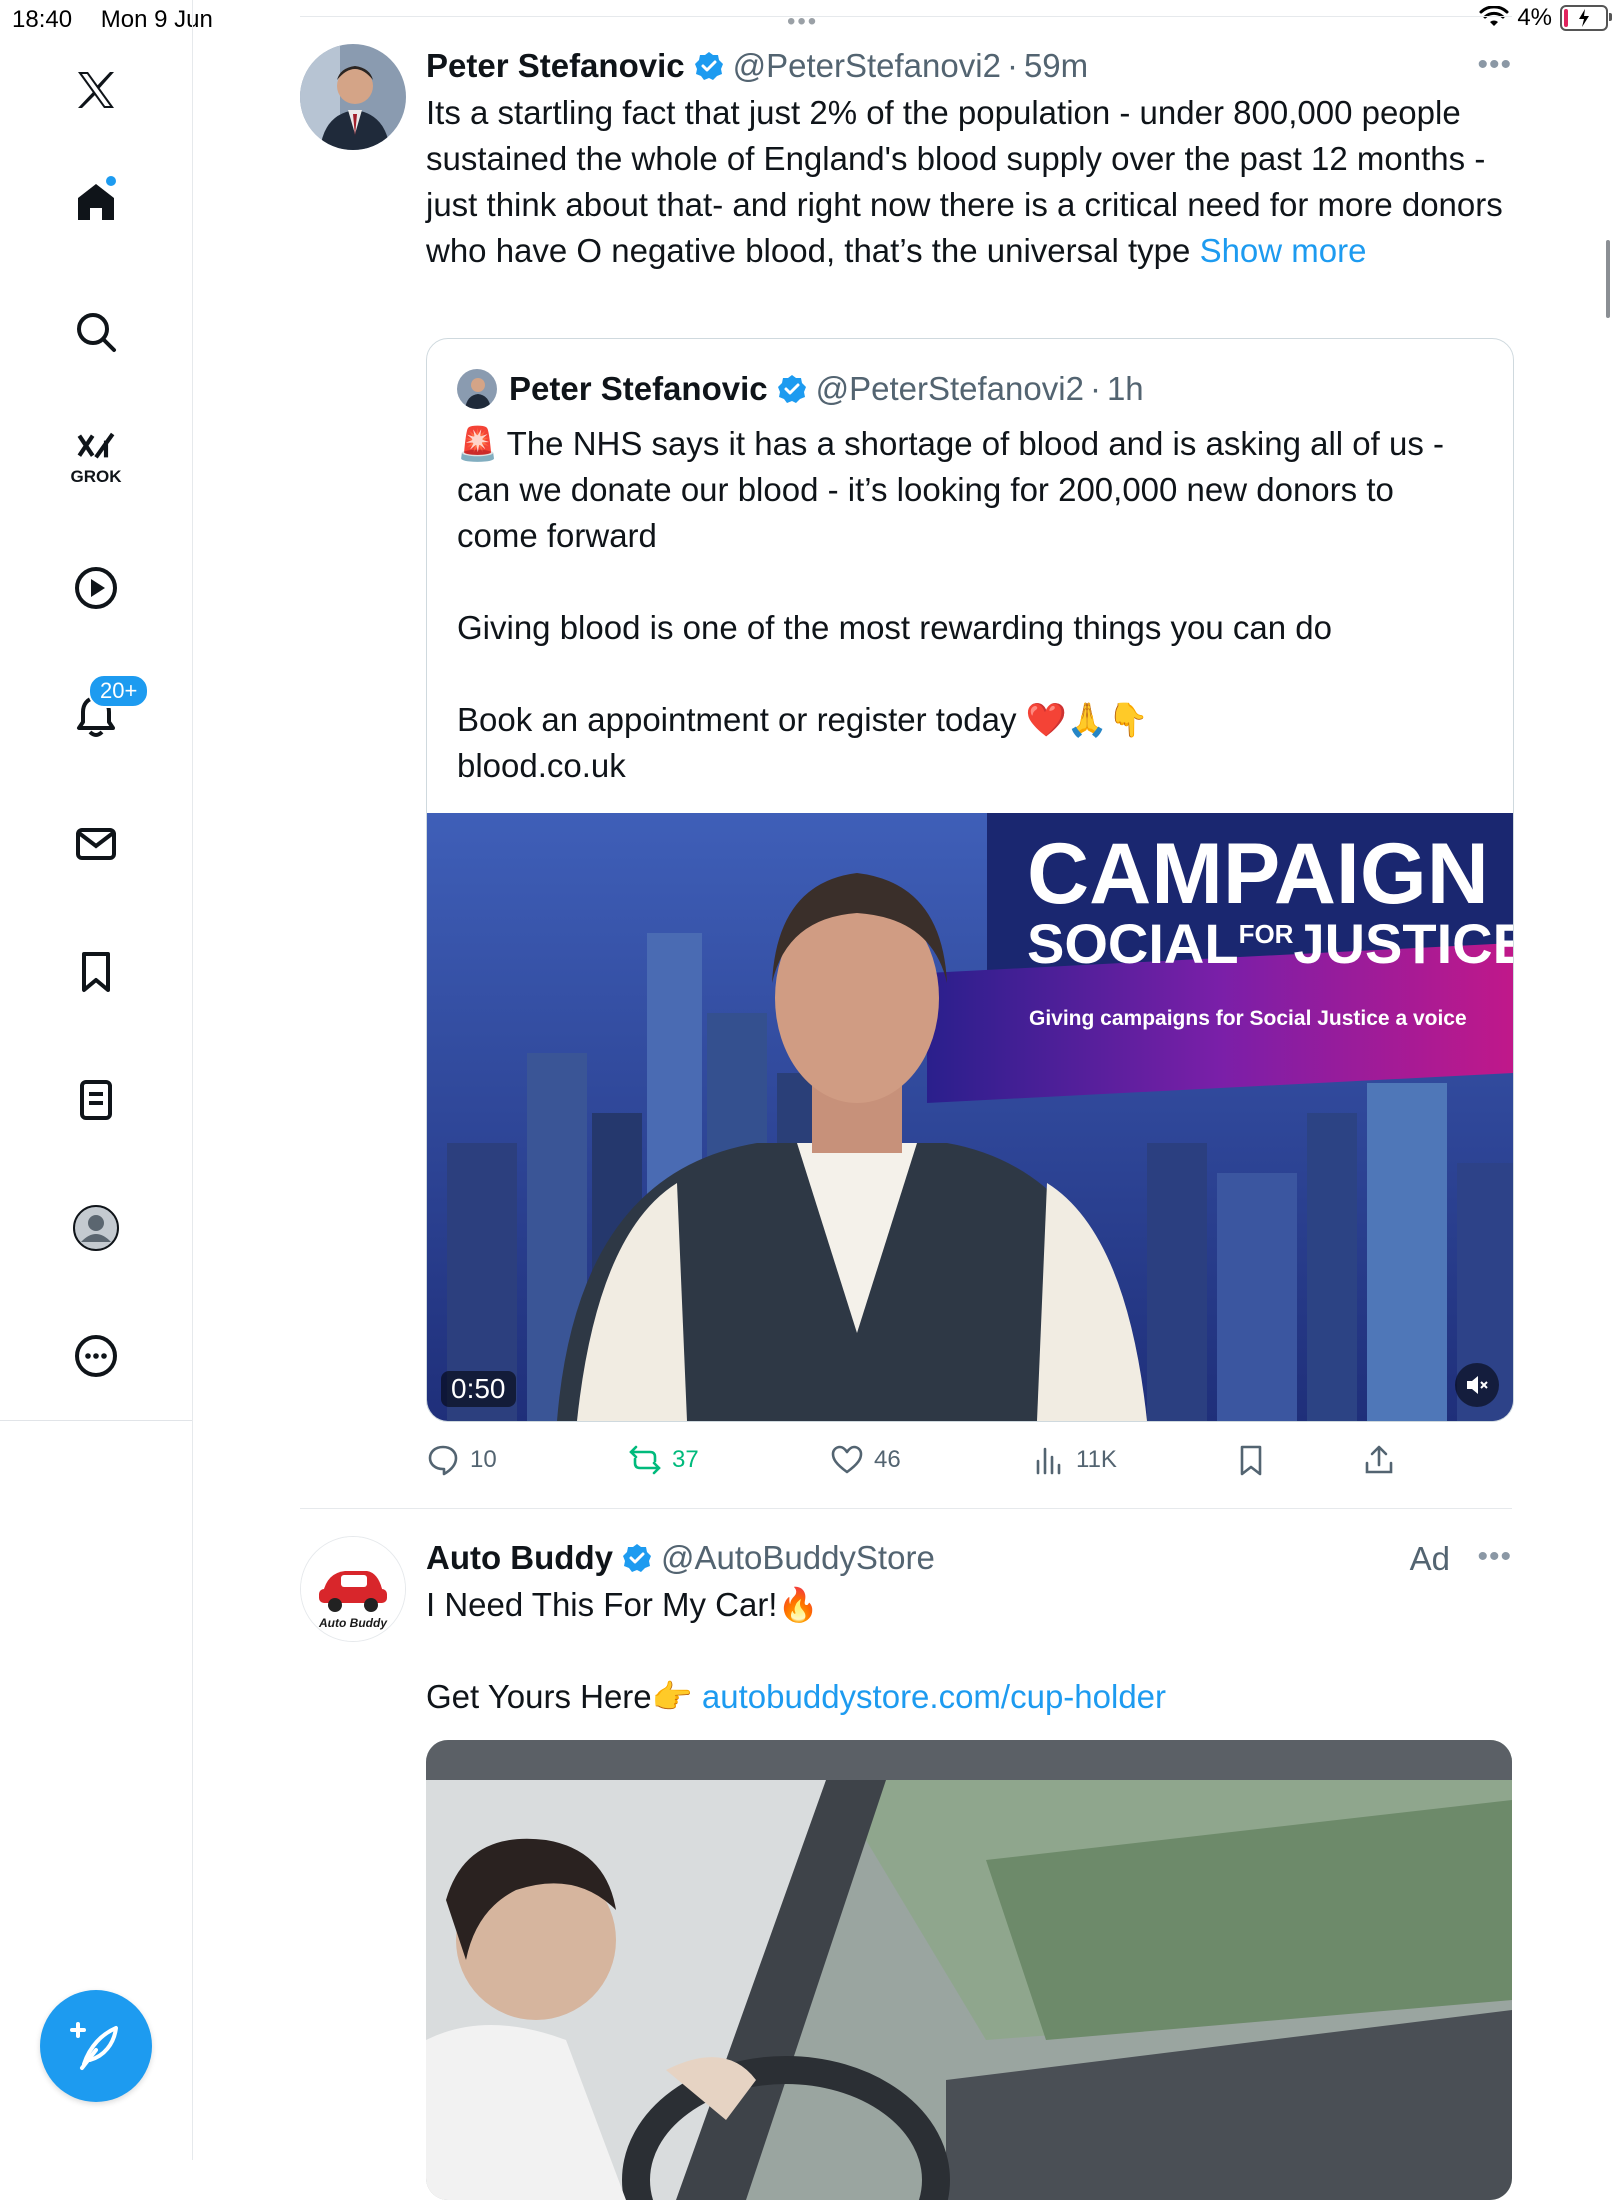  Describe the element at coordinates (906, 1508) in the screenshot. I see `tweet-divider` at that location.